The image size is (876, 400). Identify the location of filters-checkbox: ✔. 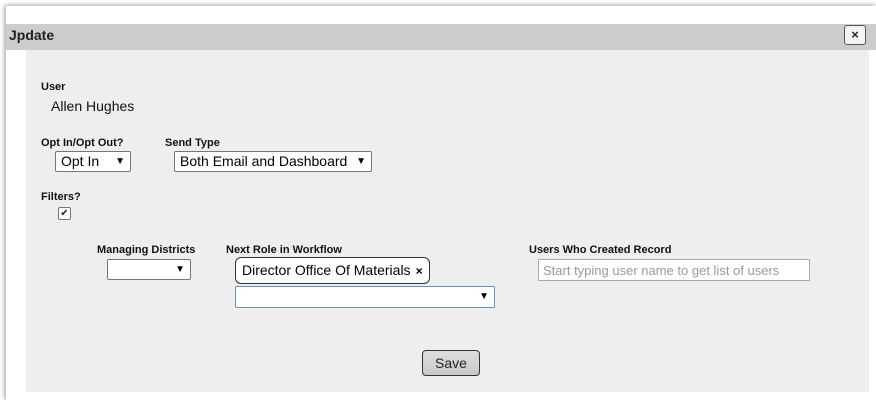
(64, 213).